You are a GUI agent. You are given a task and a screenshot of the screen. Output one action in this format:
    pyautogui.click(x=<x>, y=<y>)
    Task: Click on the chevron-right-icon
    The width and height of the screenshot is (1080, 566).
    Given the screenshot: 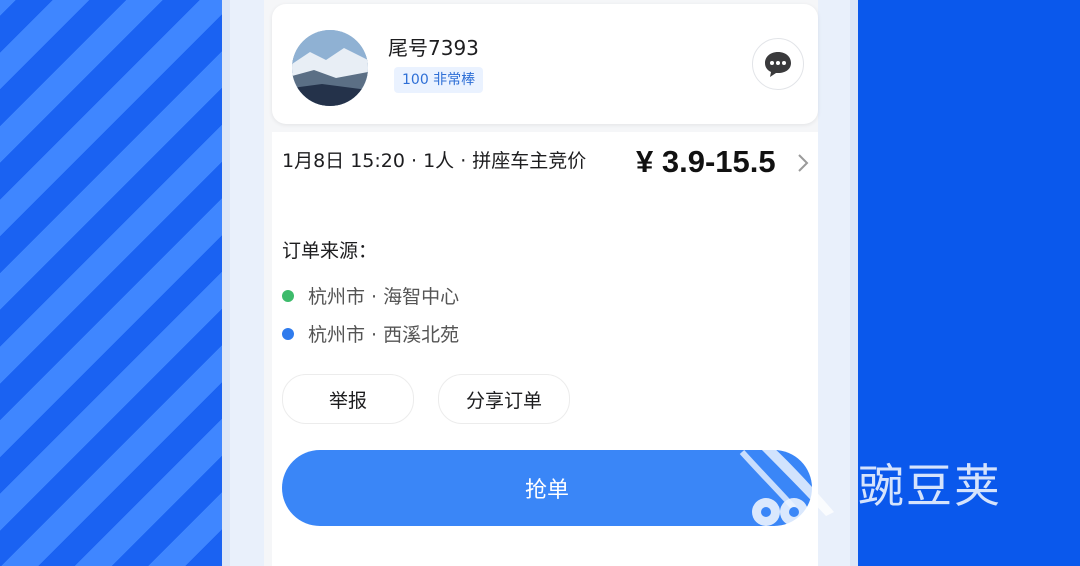 What is the action you would take?
    pyautogui.click(x=803, y=163)
    